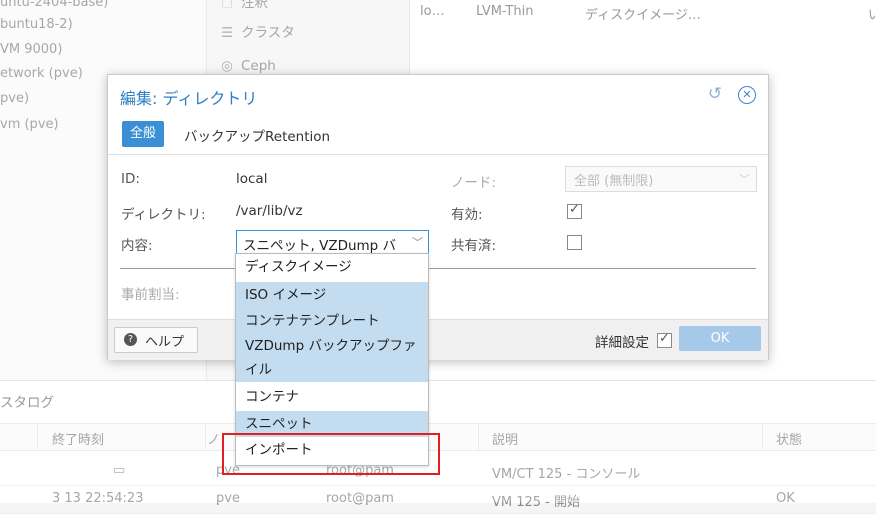 Image resolution: width=876 pixels, height=514 pixels. I want to click on ok-button: OK, so click(720, 338).